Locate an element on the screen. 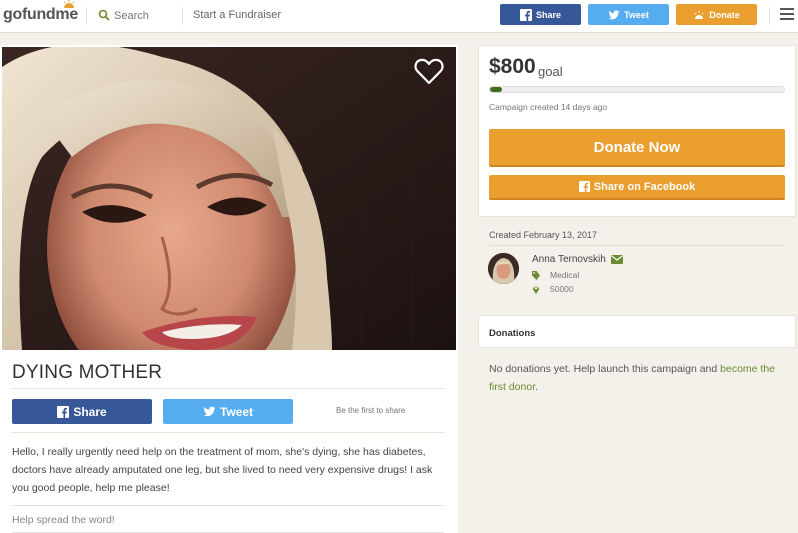  help-spread-word: Help spread the word! is located at coordinates (63, 520).